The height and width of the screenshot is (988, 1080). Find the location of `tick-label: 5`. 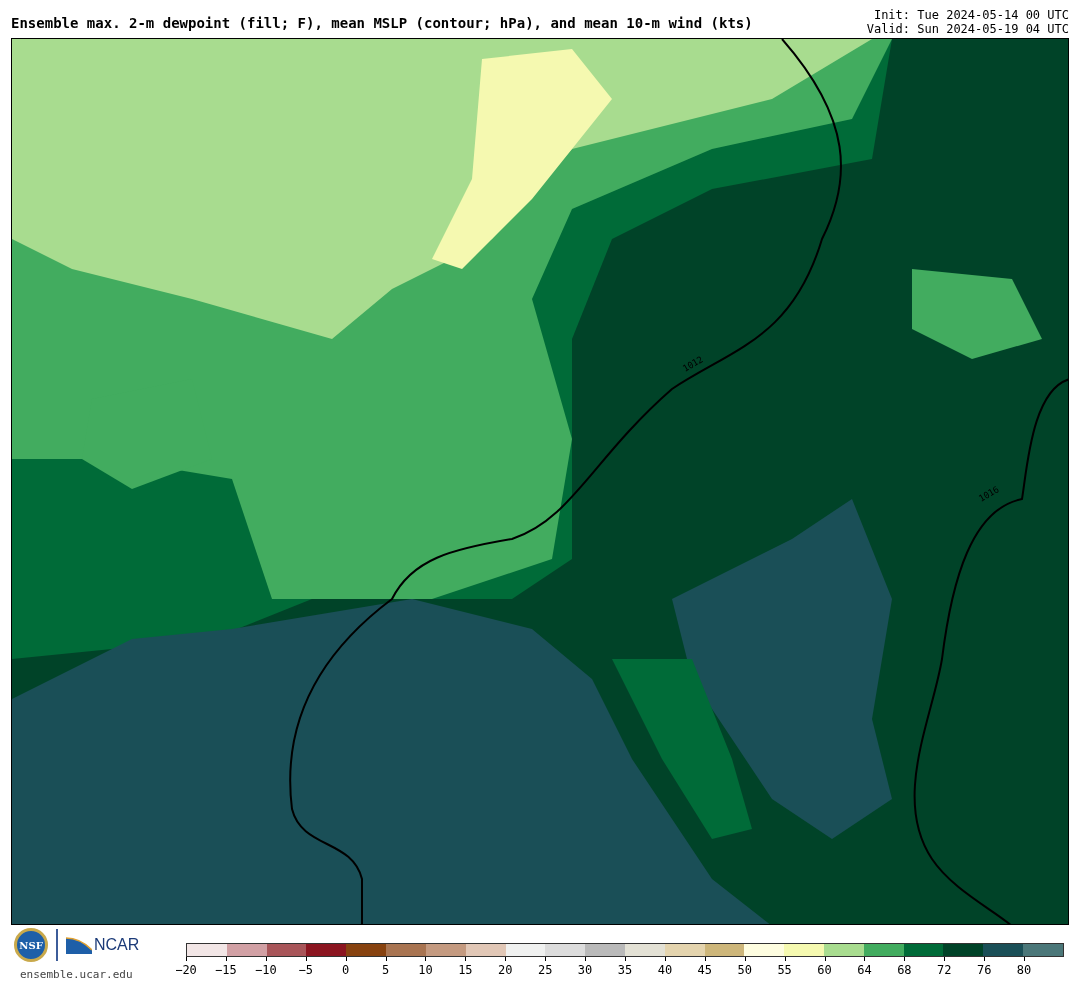

tick-label: 5 is located at coordinates (385, 970).